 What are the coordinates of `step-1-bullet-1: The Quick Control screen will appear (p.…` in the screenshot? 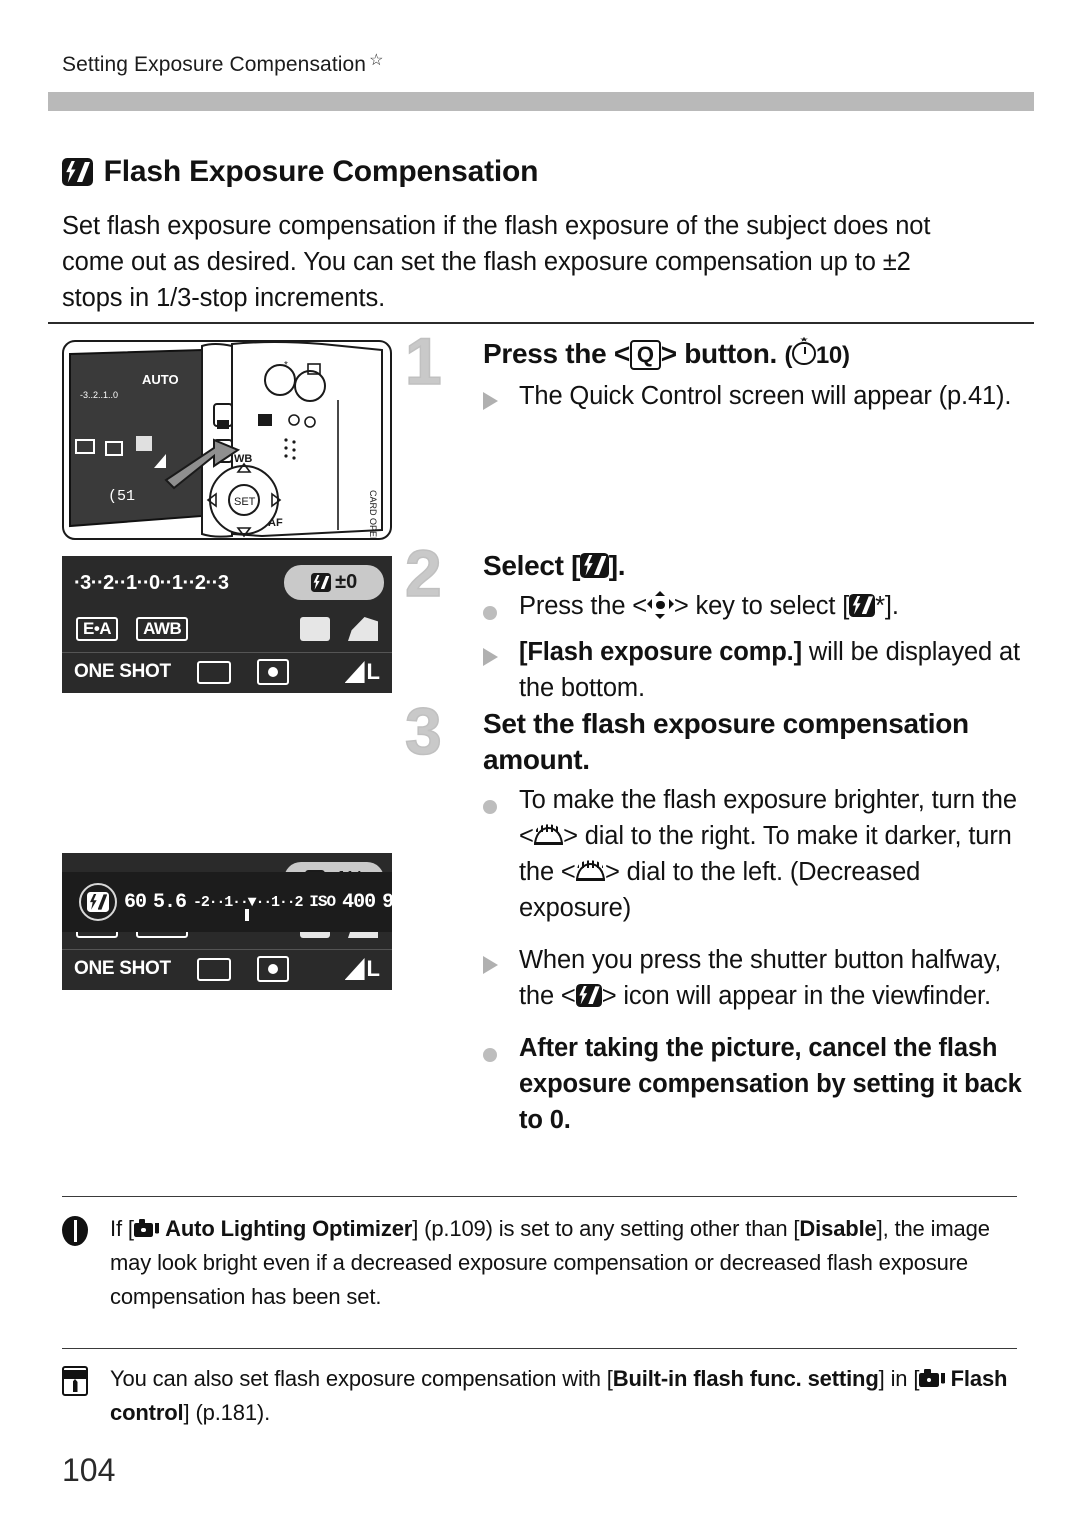 It's located at (759, 399).